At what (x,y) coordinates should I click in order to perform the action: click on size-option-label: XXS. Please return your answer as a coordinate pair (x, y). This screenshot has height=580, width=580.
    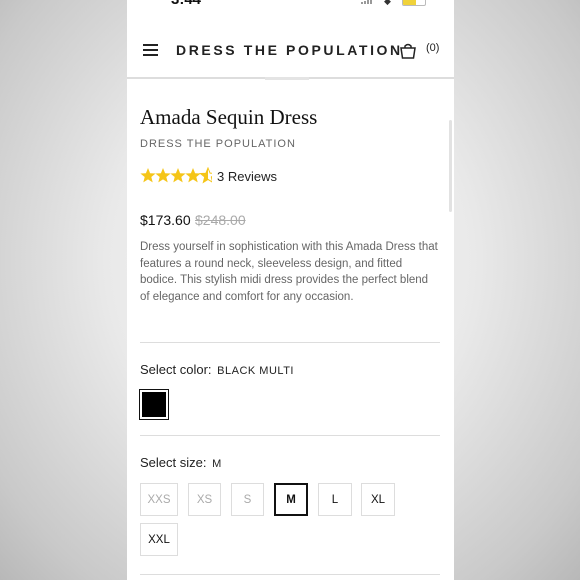
    Looking at the image, I should click on (159, 499).